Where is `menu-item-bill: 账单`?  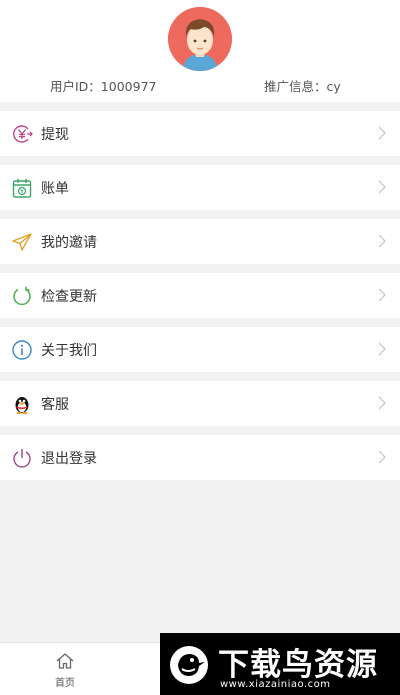
menu-item-bill: 账单 is located at coordinates (200, 187).